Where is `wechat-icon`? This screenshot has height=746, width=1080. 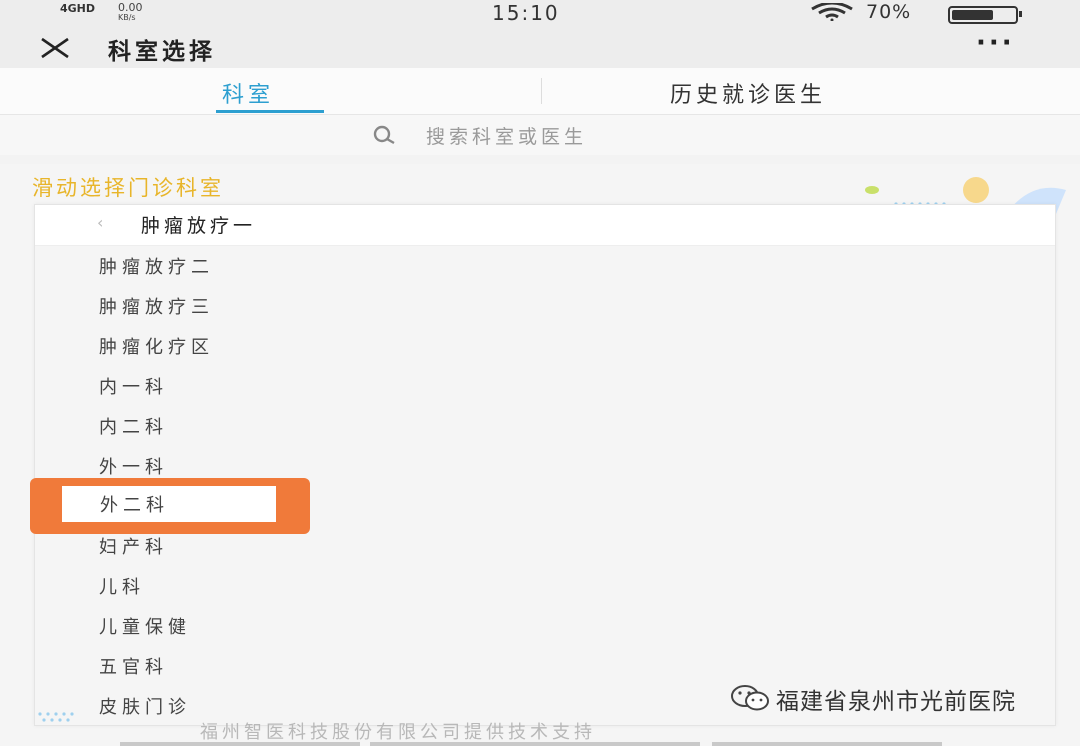 wechat-icon is located at coordinates (750, 698).